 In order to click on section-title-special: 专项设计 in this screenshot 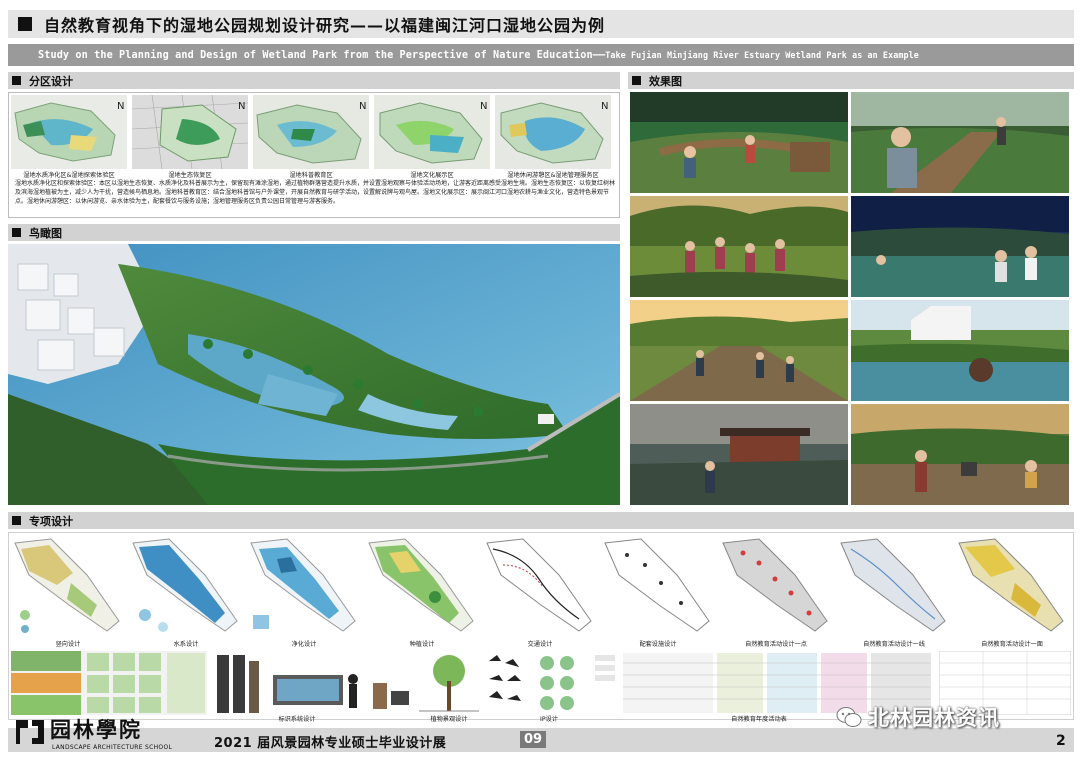, I will do `click(51, 521)`.